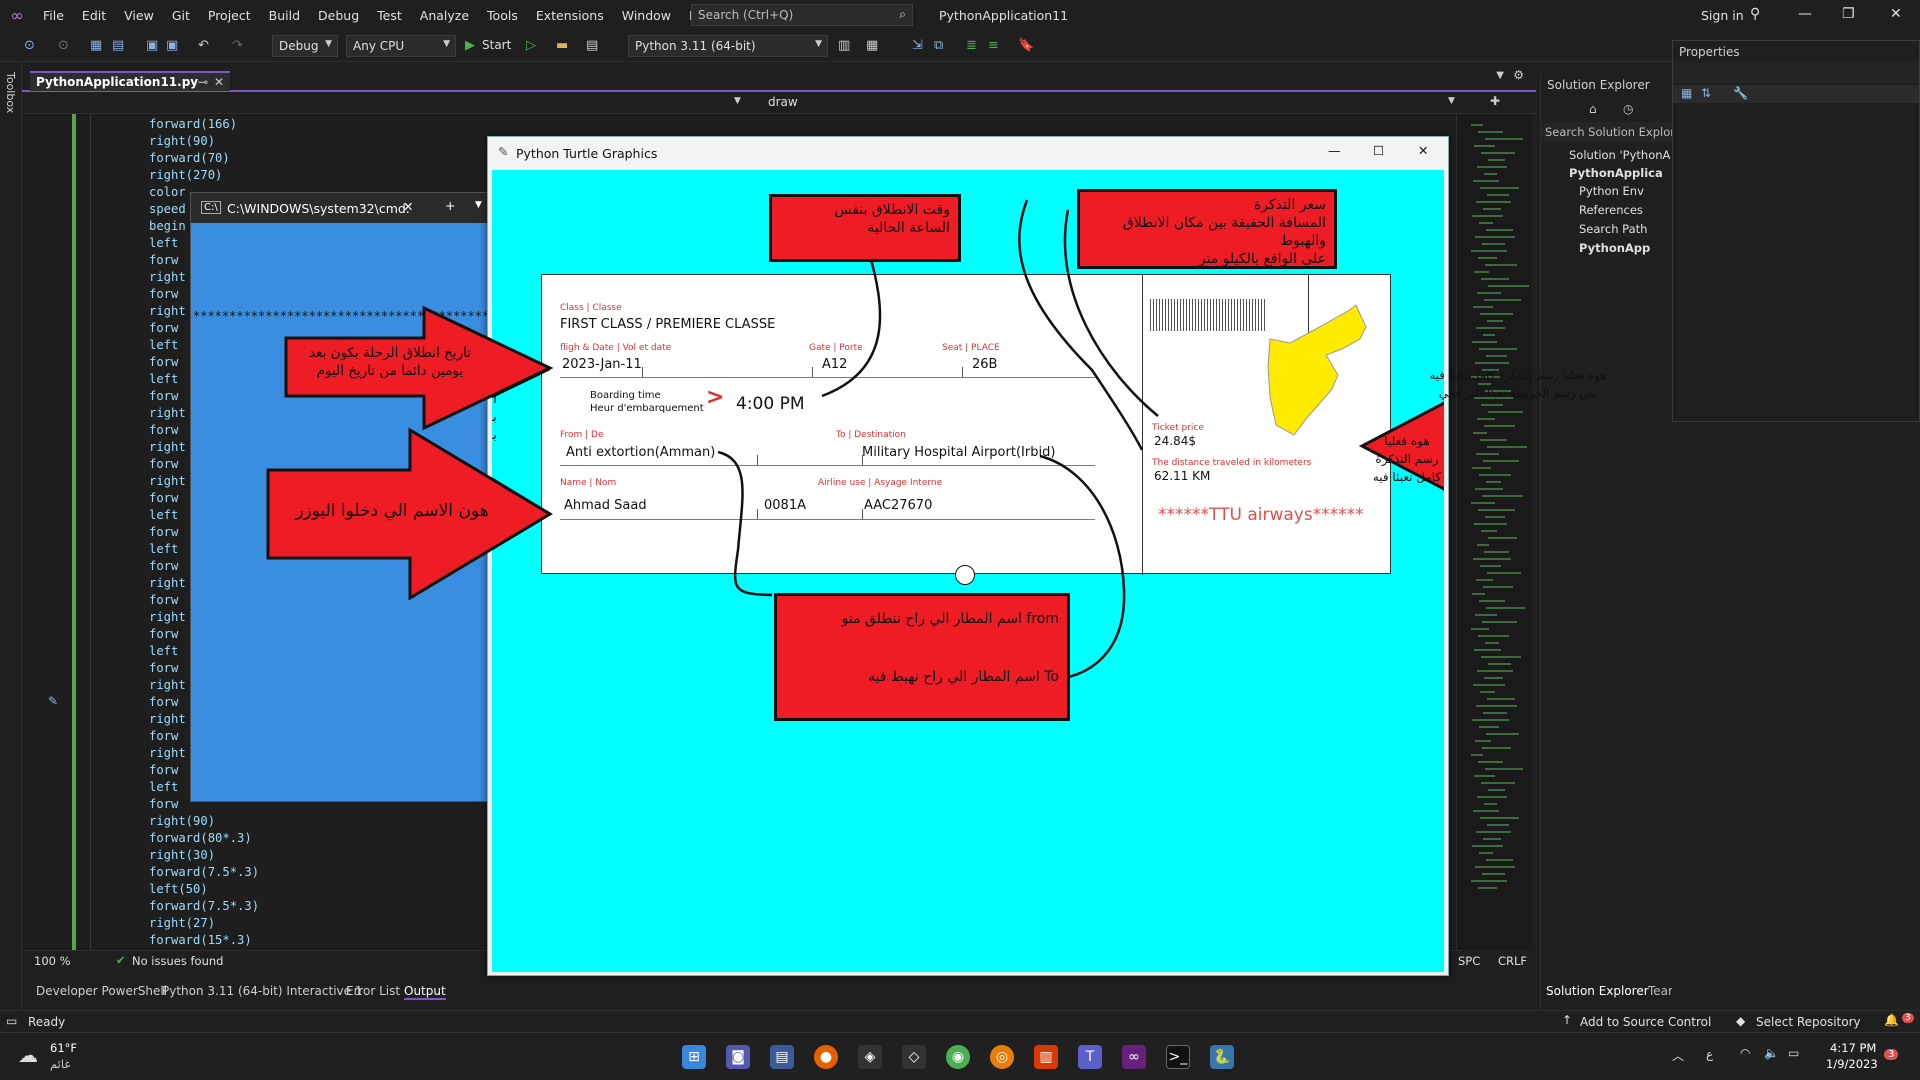 The width and height of the screenshot is (1920, 1080). I want to click on zoom-level: 100 %, so click(52, 961).